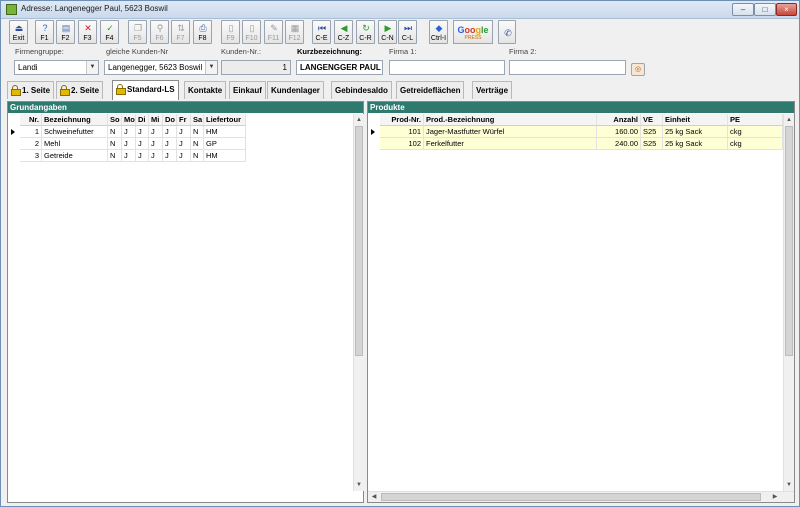  What do you see at coordinates (765, 9) in the screenshot?
I see `maximize-button: □` at bounding box center [765, 9].